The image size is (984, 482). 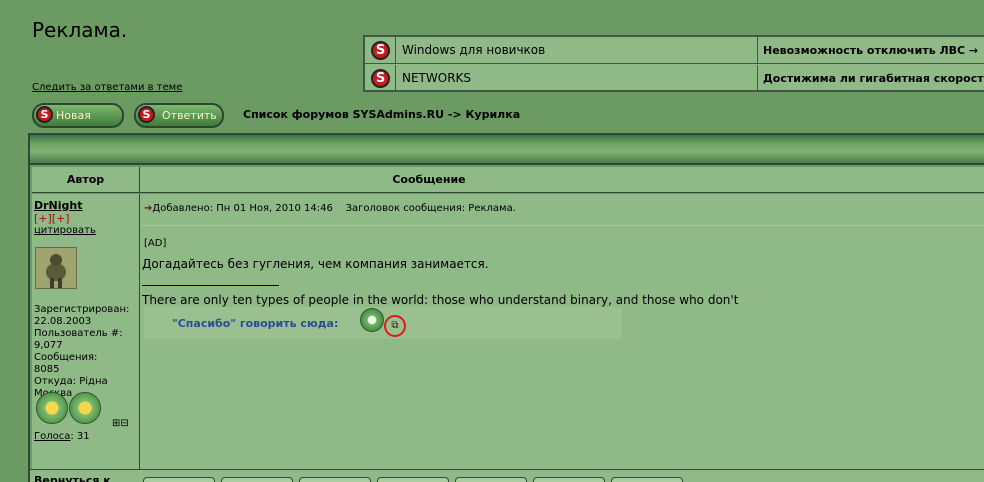 What do you see at coordinates (210, 285) in the screenshot?
I see `signature-divider` at bounding box center [210, 285].